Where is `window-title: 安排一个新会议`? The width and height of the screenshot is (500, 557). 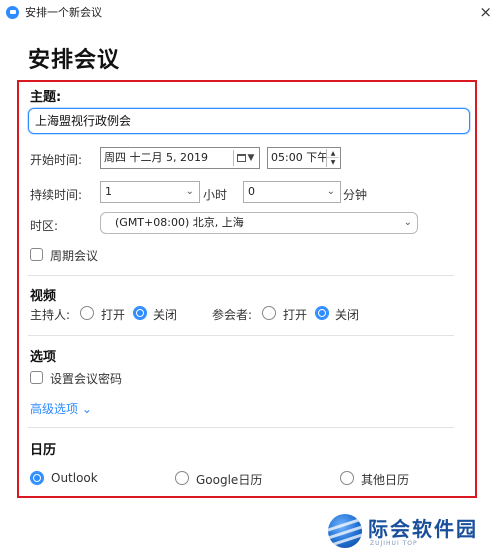 window-title: 安排一个新会议 is located at coordinates (63, 12).